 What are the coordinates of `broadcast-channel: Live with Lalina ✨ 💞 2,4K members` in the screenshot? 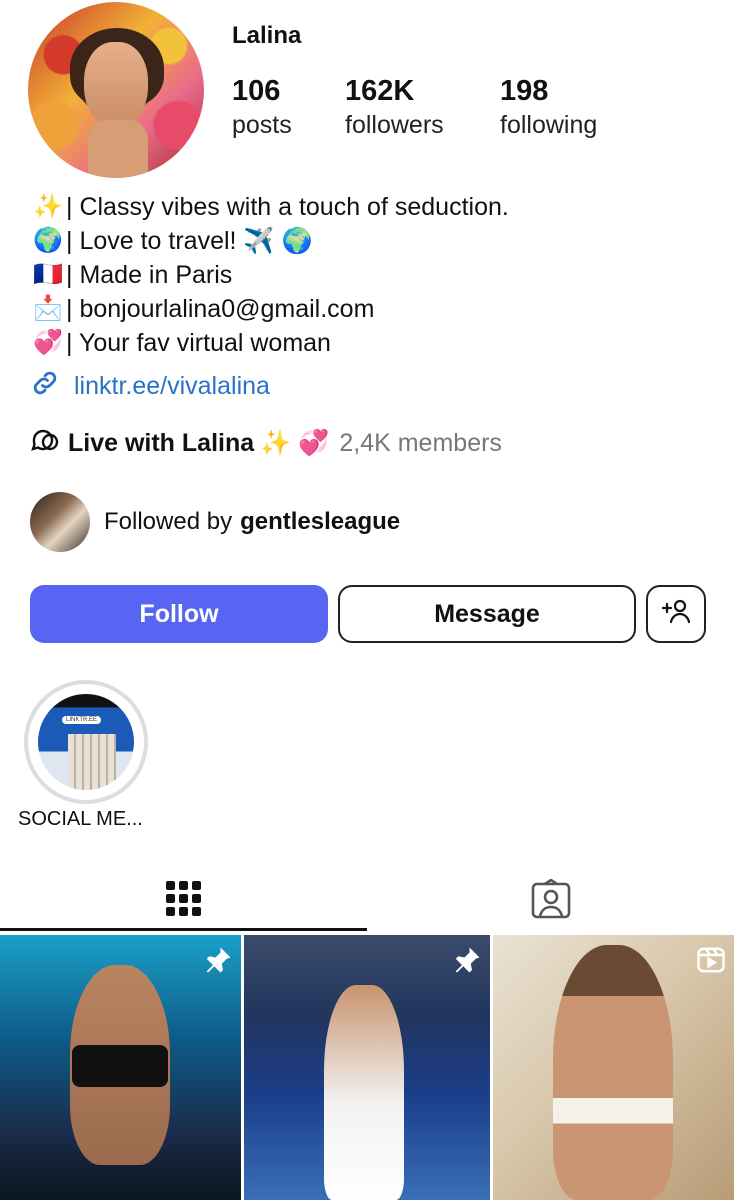 It's located at (266, 443).